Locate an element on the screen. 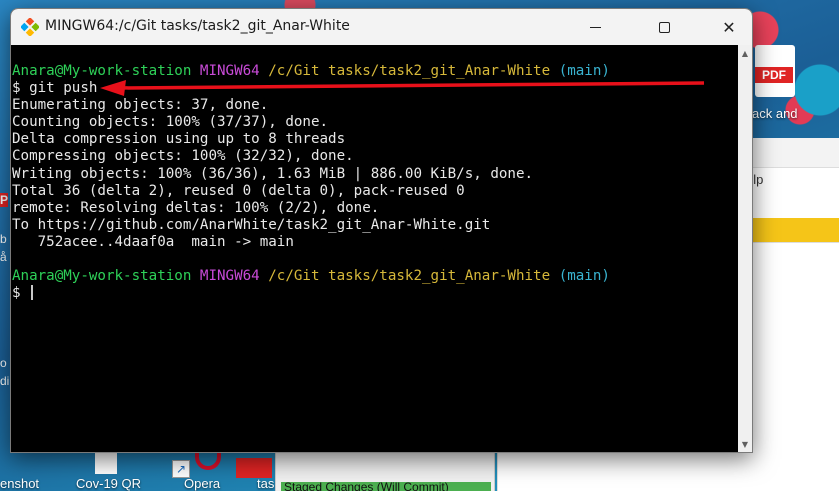  minimize-icon is located at coordinates (595, 27).